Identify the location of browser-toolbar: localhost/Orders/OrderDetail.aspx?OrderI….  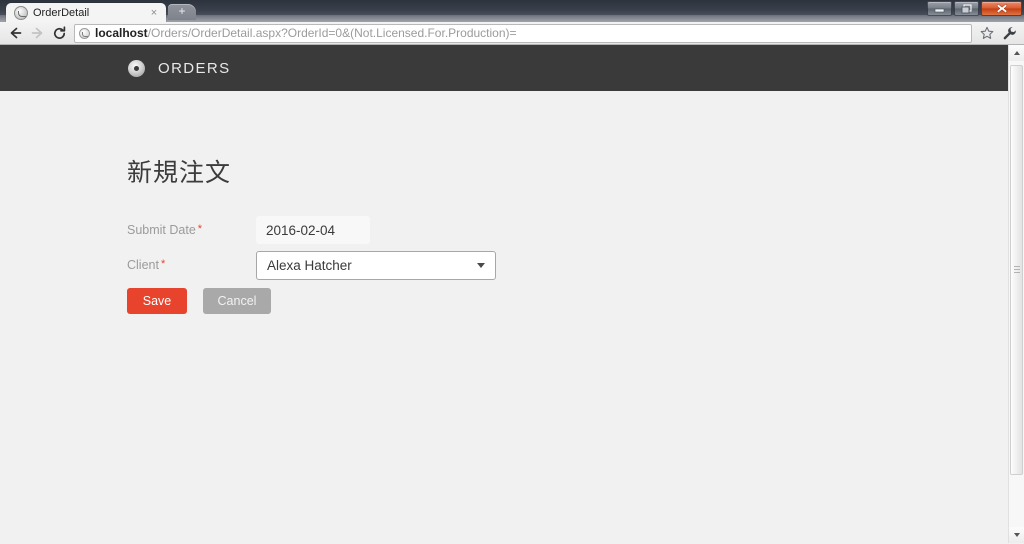
(512, 33).